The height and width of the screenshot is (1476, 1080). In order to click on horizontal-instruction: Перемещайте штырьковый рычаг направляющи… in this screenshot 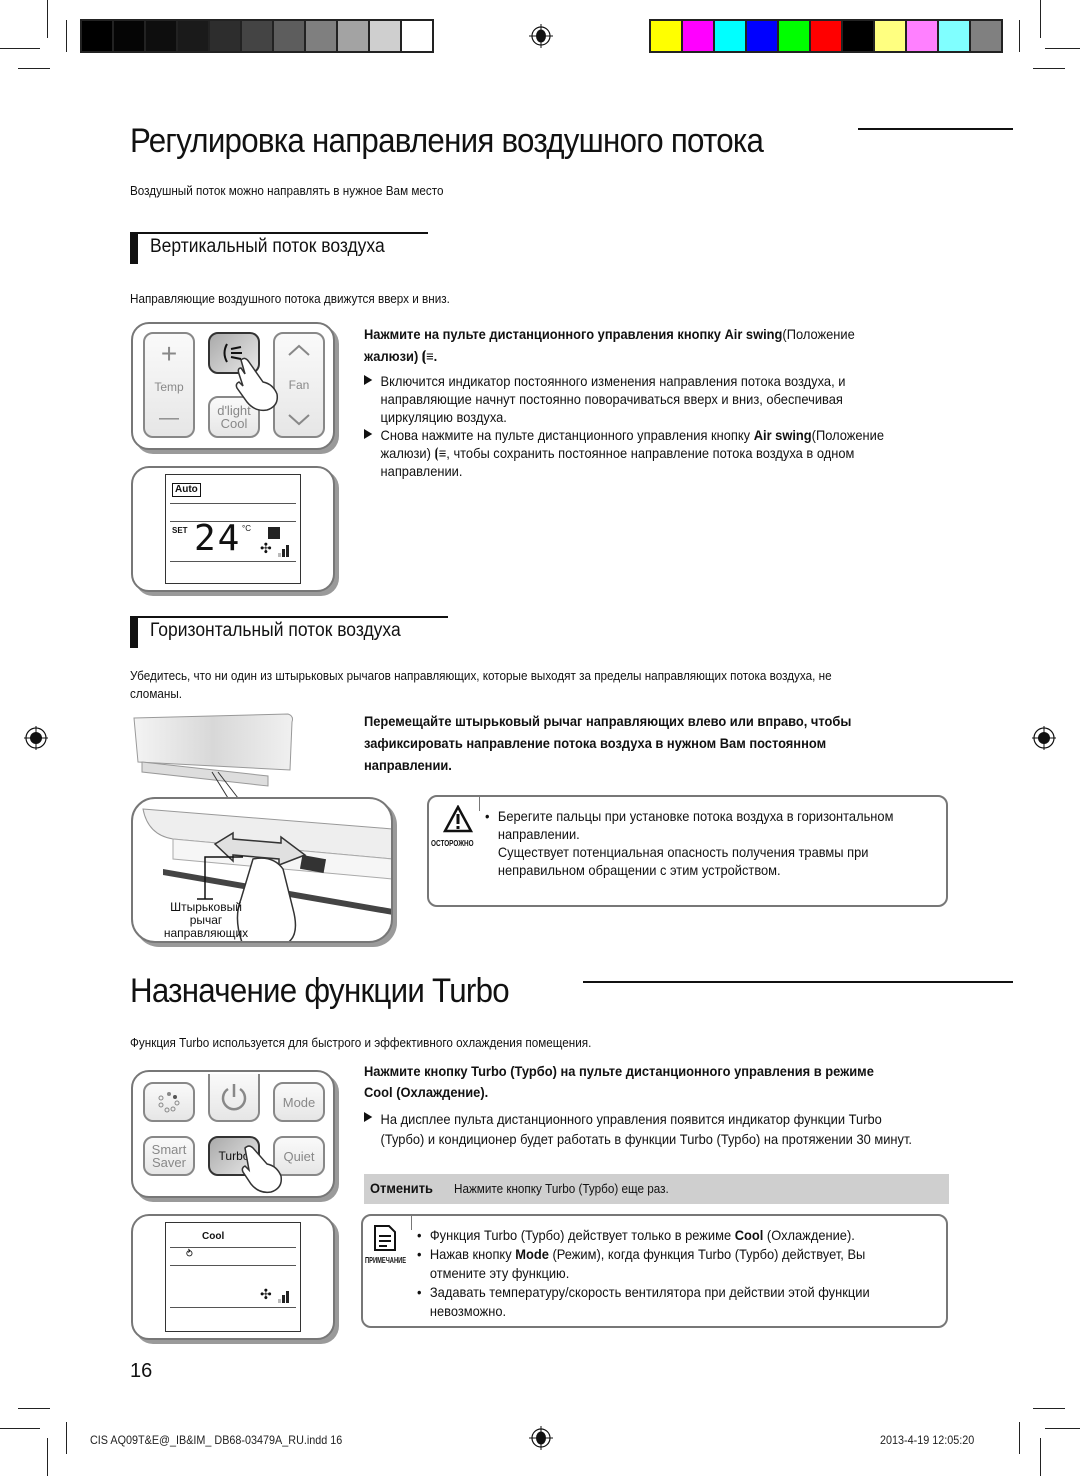, I will do `click(608, 743)`.